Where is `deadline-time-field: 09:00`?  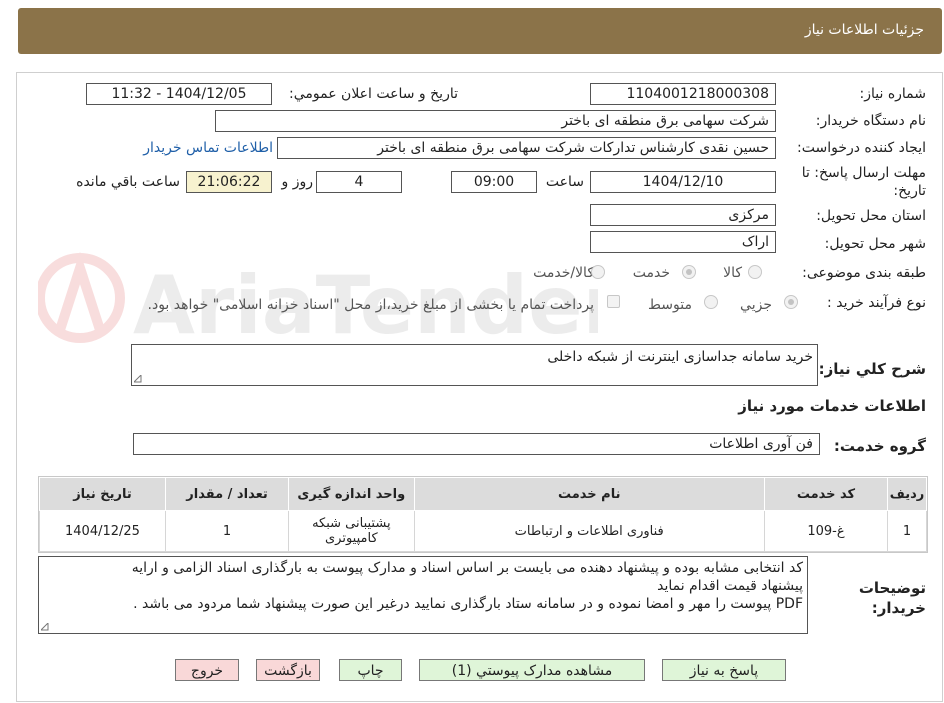 deadline-time-field: 09:00 is located at coordinates (494, 182).